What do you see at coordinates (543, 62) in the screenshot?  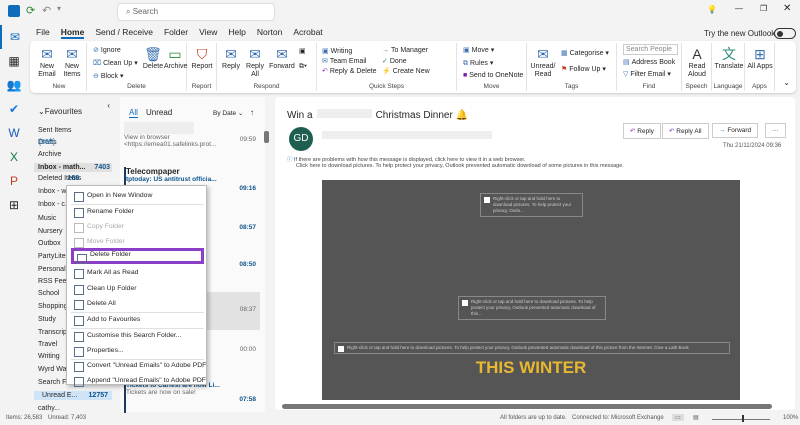 I see `unread-read-button: ✉ Unread/ Read` at bounding box center [543, 62].